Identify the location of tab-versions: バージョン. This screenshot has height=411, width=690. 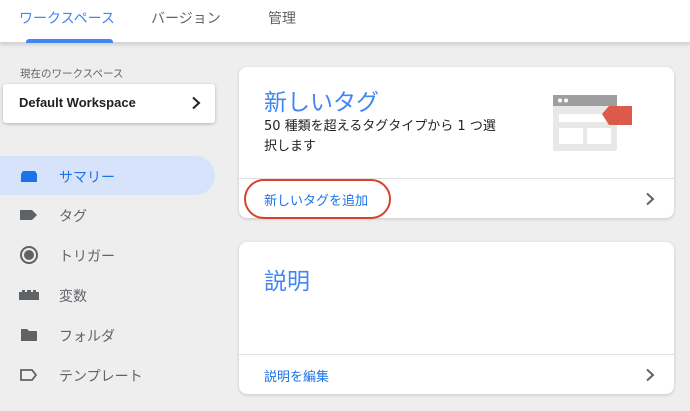
(186, 21).